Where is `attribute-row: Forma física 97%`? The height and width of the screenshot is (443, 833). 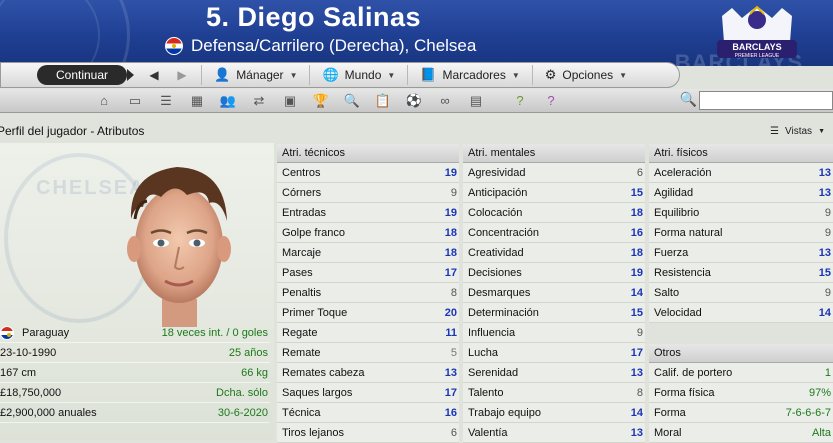
attribute-row: Forma física 97% is located at coordinates (741, 393).